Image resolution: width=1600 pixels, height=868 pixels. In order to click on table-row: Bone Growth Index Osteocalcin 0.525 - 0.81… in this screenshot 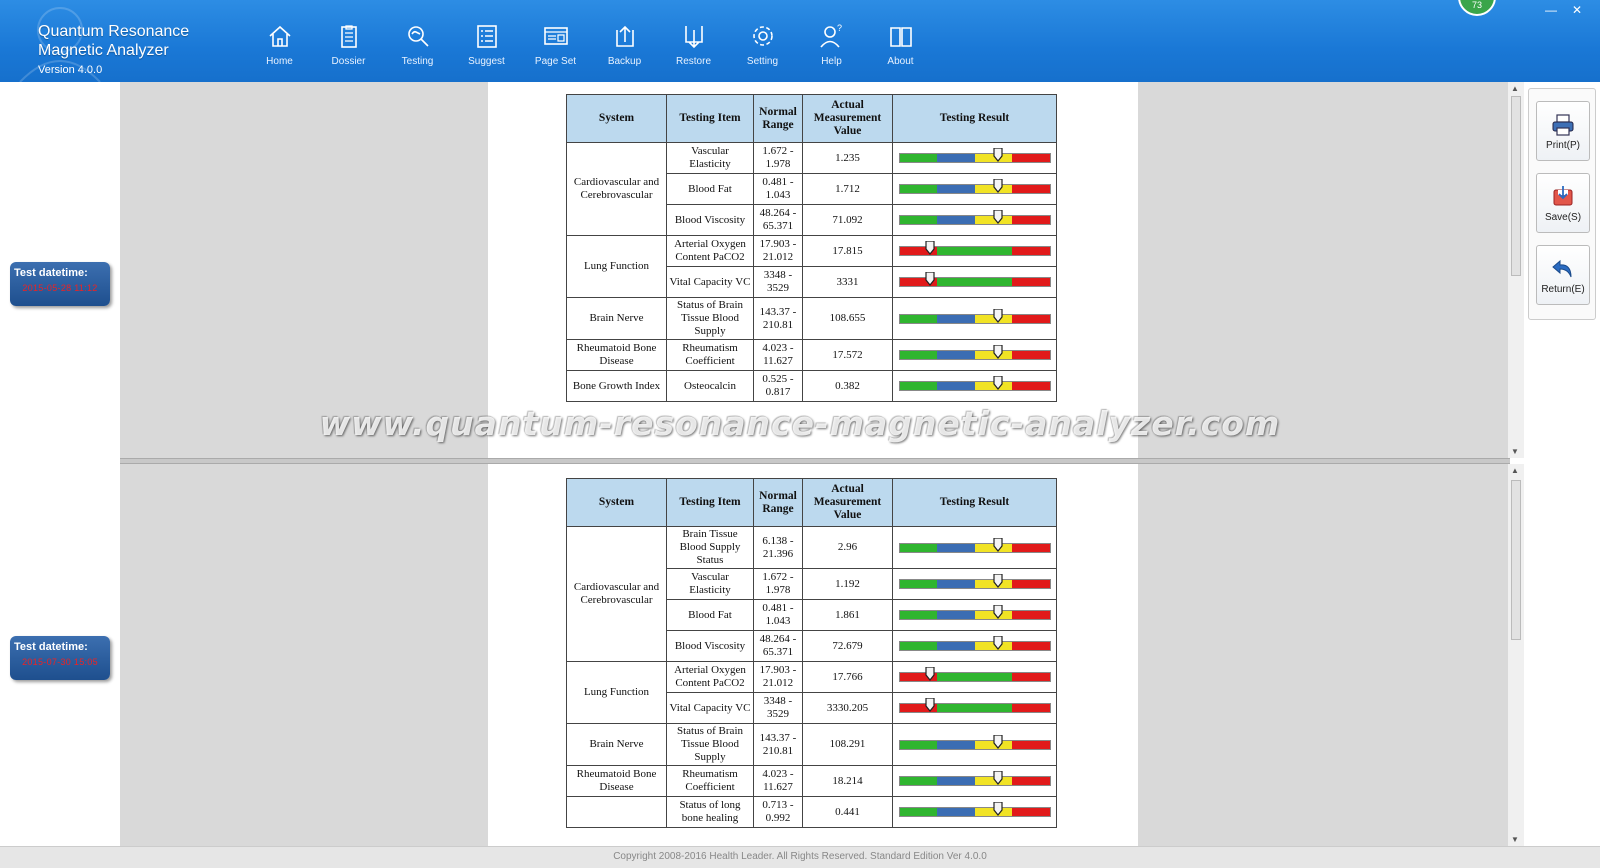, I will do `click(811, 386)`.